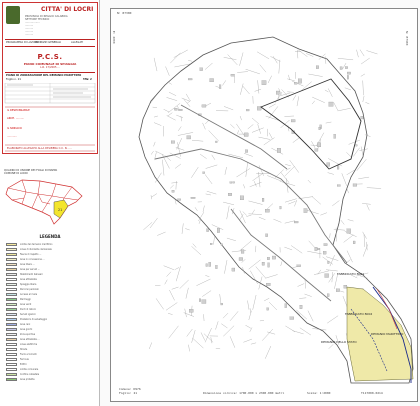 The height and width of the screenshot is (406, 420). I want to click on legend-label: Aree verdi, so click(26, 304).